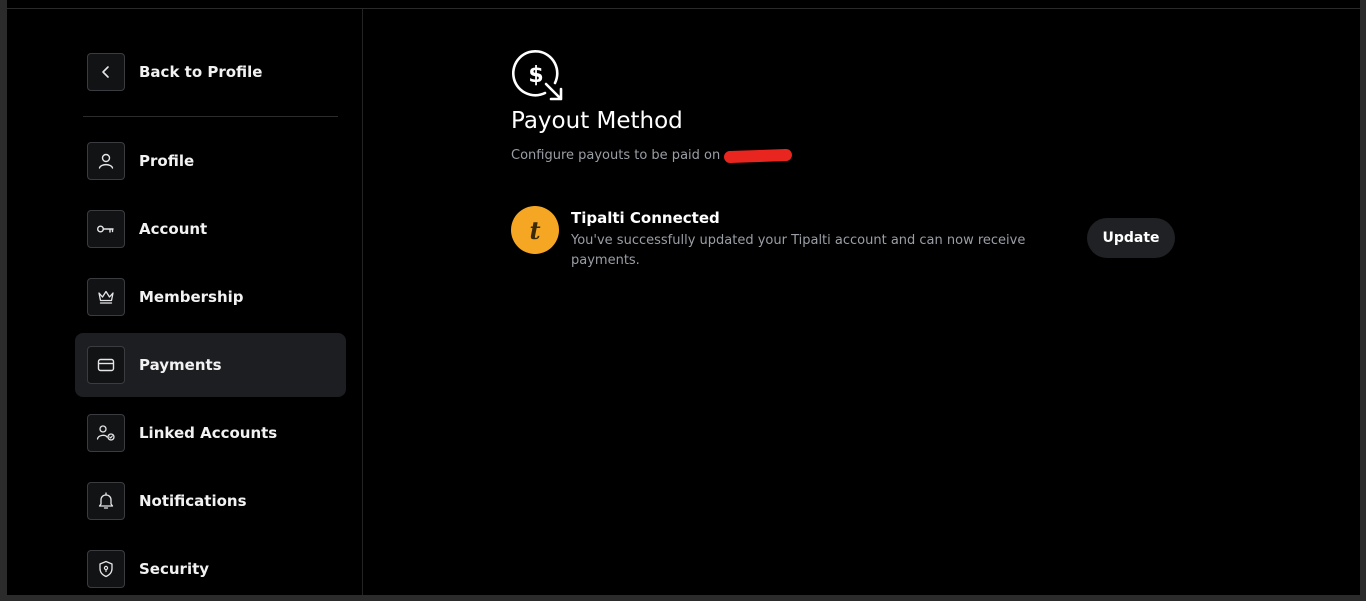 This screenshot has height=601, width=1366. I want to click on page-title: Payout Method, so click(597, 121).